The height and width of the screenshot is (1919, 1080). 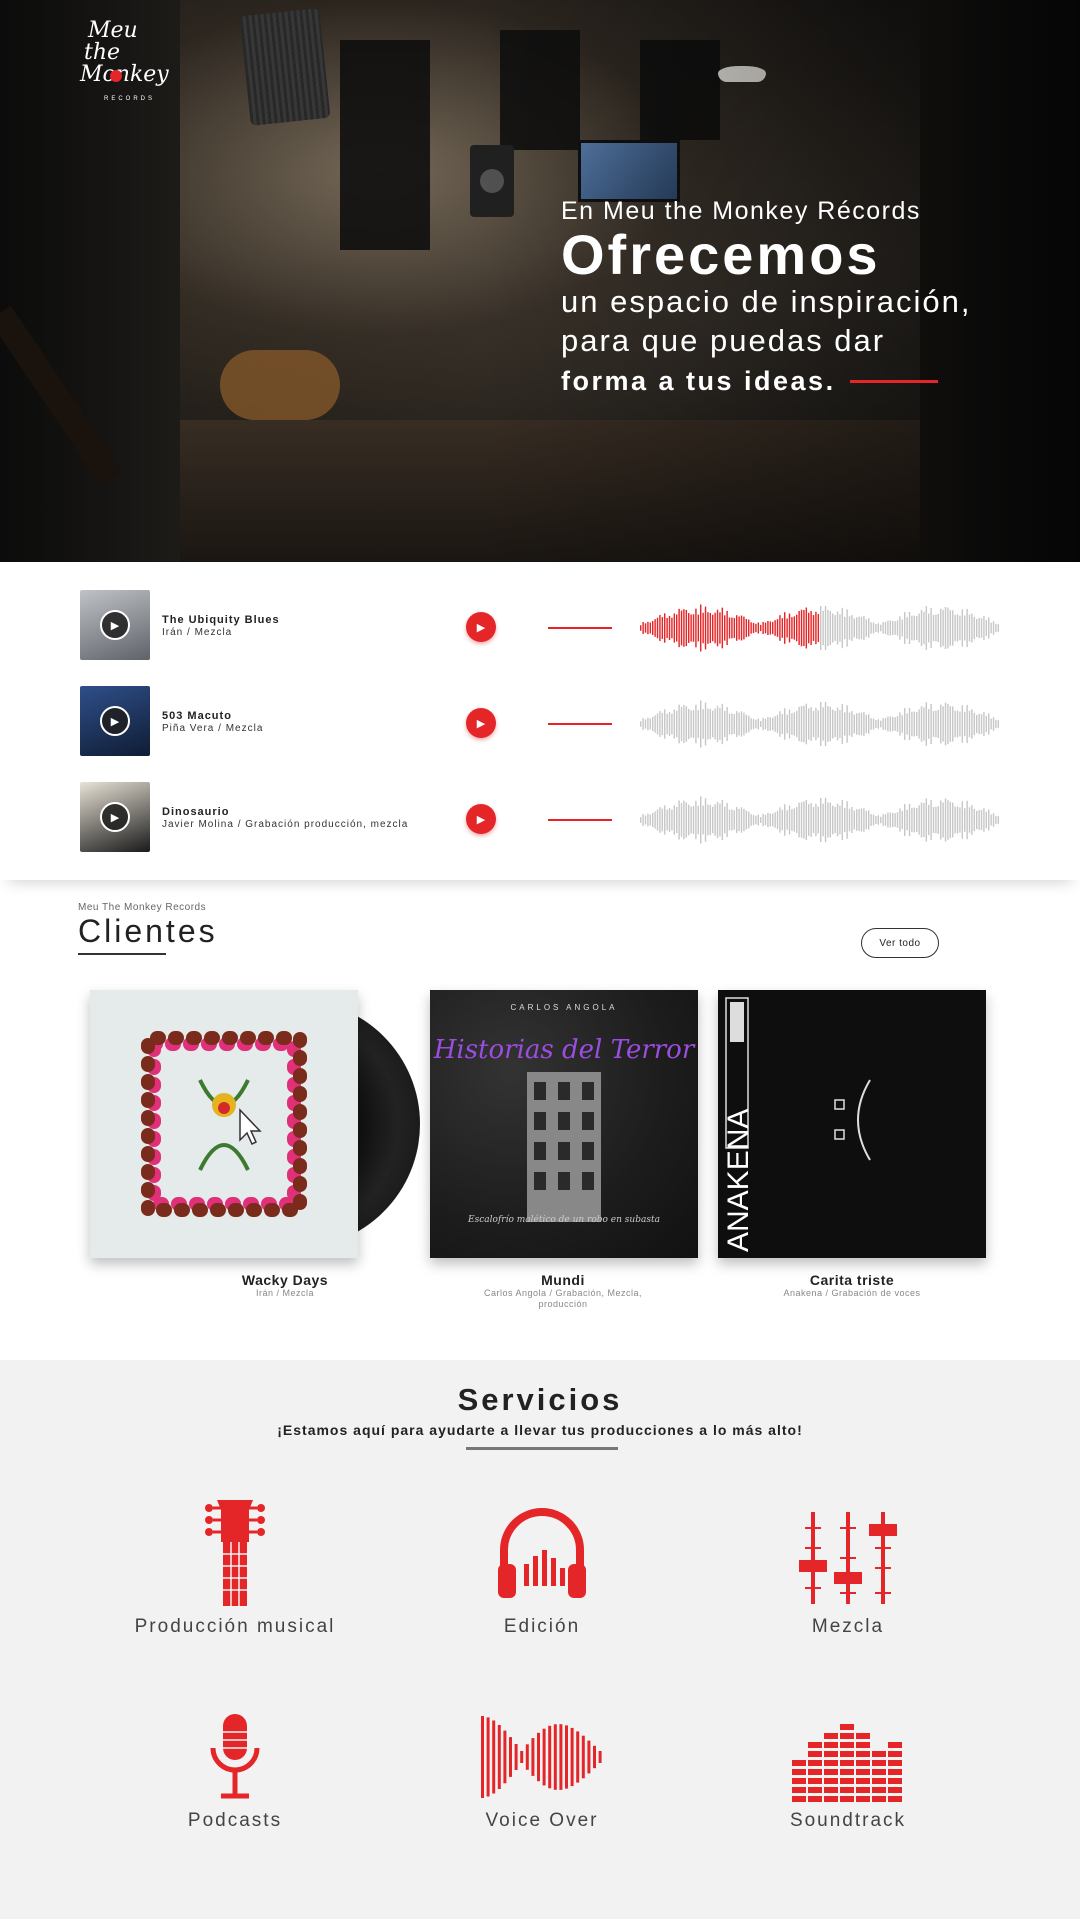 I want to click on album-title: Carita triste, so click(x=852, y=1280).